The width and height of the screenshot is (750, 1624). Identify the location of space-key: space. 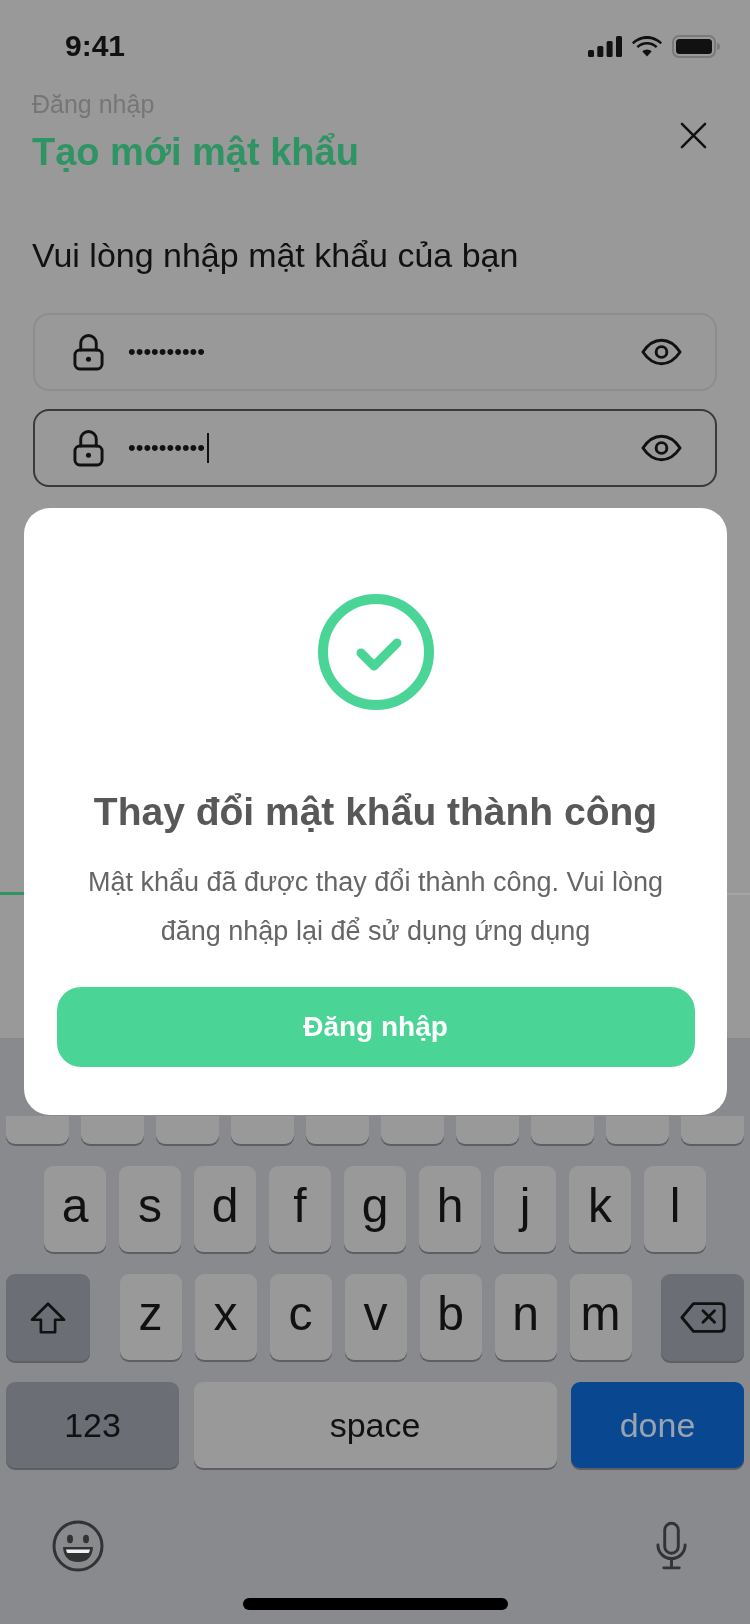
(375, 1425).